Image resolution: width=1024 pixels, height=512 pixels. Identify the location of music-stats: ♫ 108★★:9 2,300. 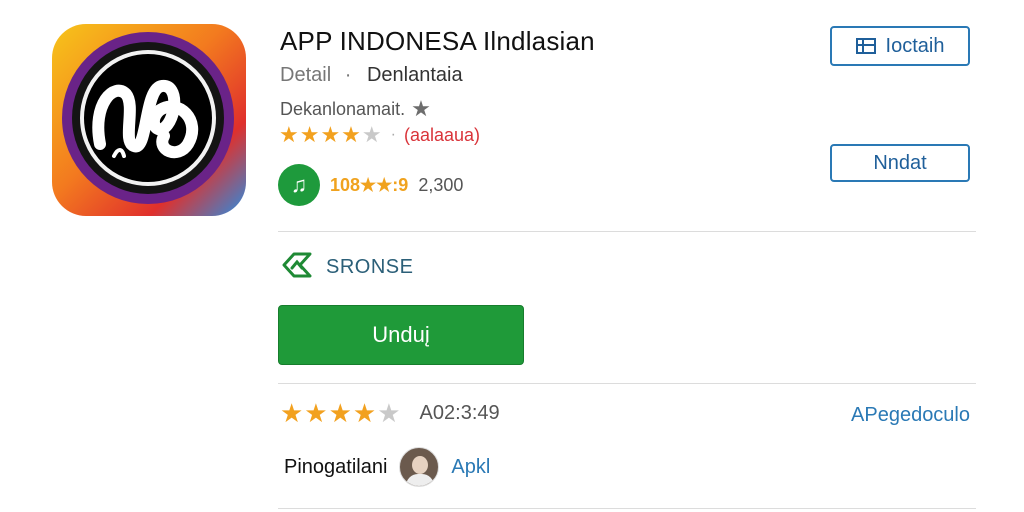
(370, 185).